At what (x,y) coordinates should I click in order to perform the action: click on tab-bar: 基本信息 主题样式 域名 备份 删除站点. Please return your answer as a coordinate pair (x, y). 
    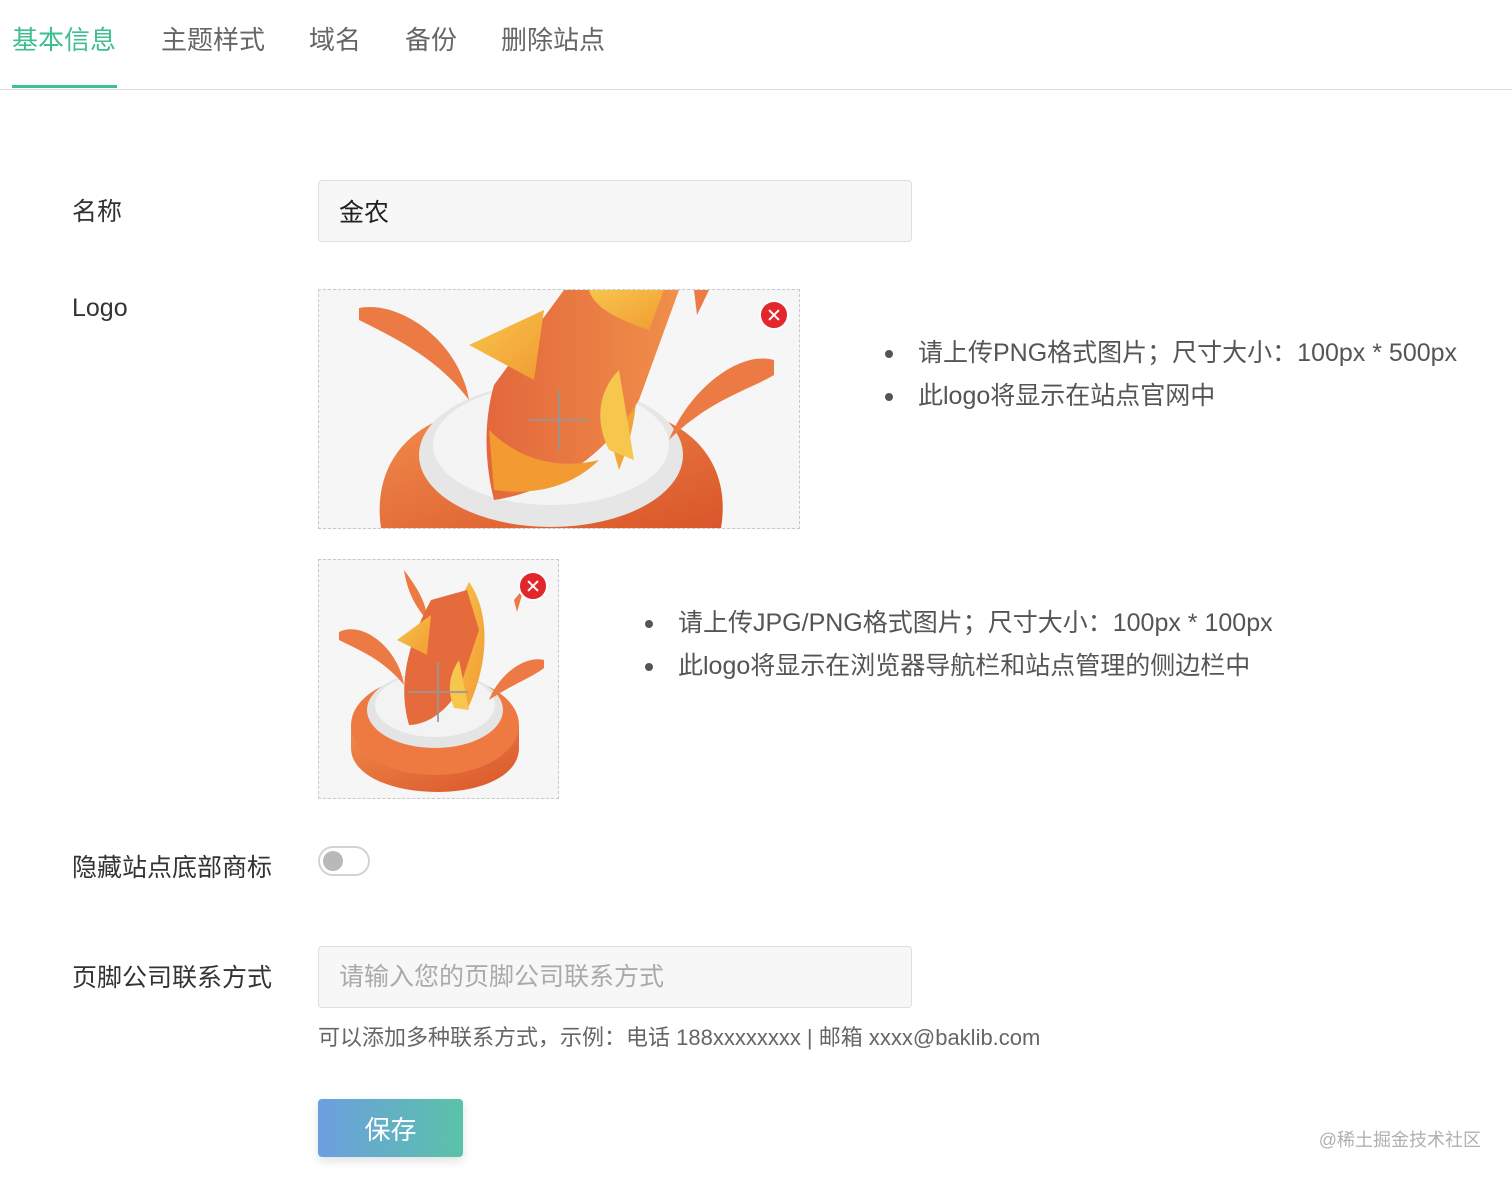
    Looking at the image, I should click on (756, 45).